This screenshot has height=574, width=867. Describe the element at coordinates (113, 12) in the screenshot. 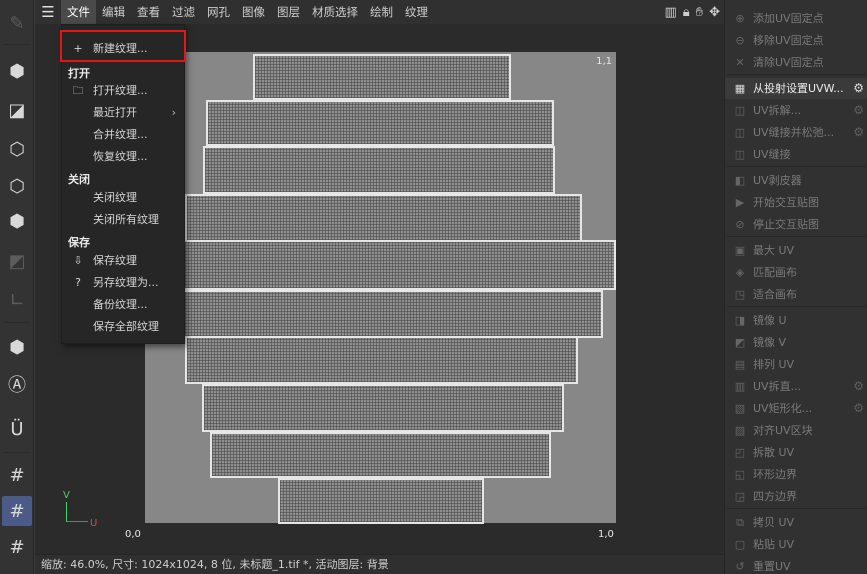

I see `menu-edit: 编辑` at that location.